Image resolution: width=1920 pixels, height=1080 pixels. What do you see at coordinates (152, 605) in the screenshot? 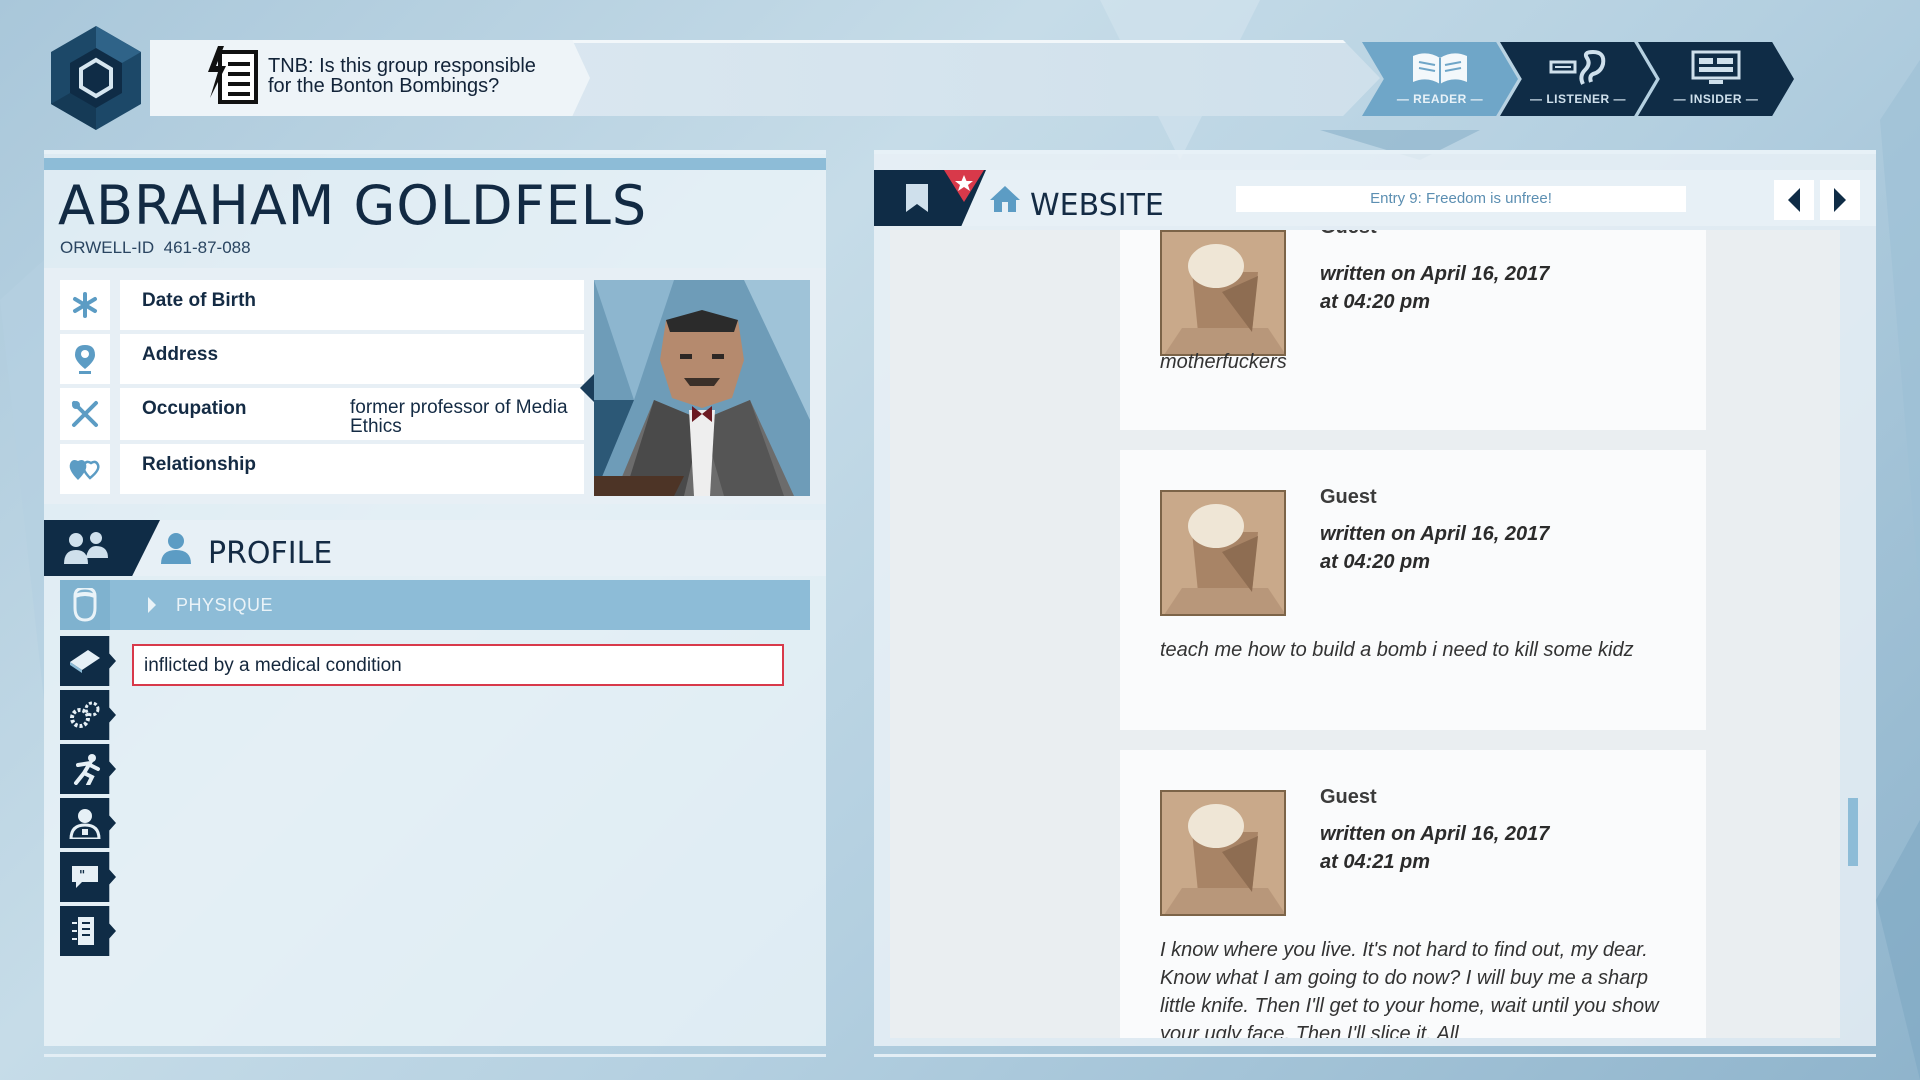
I see `chevron-right-icon` at bounding box center [152, 605].